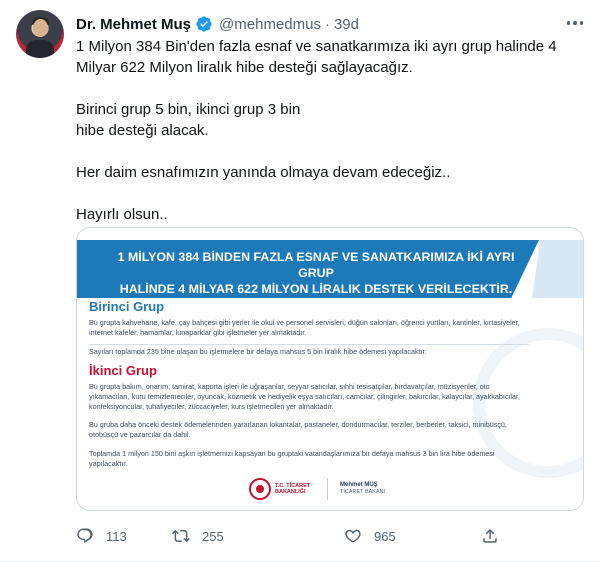  What do you see at coordinates (116, 536) in the screenshot?
I see `reply-count: 113` at bounding box center [116, 536].